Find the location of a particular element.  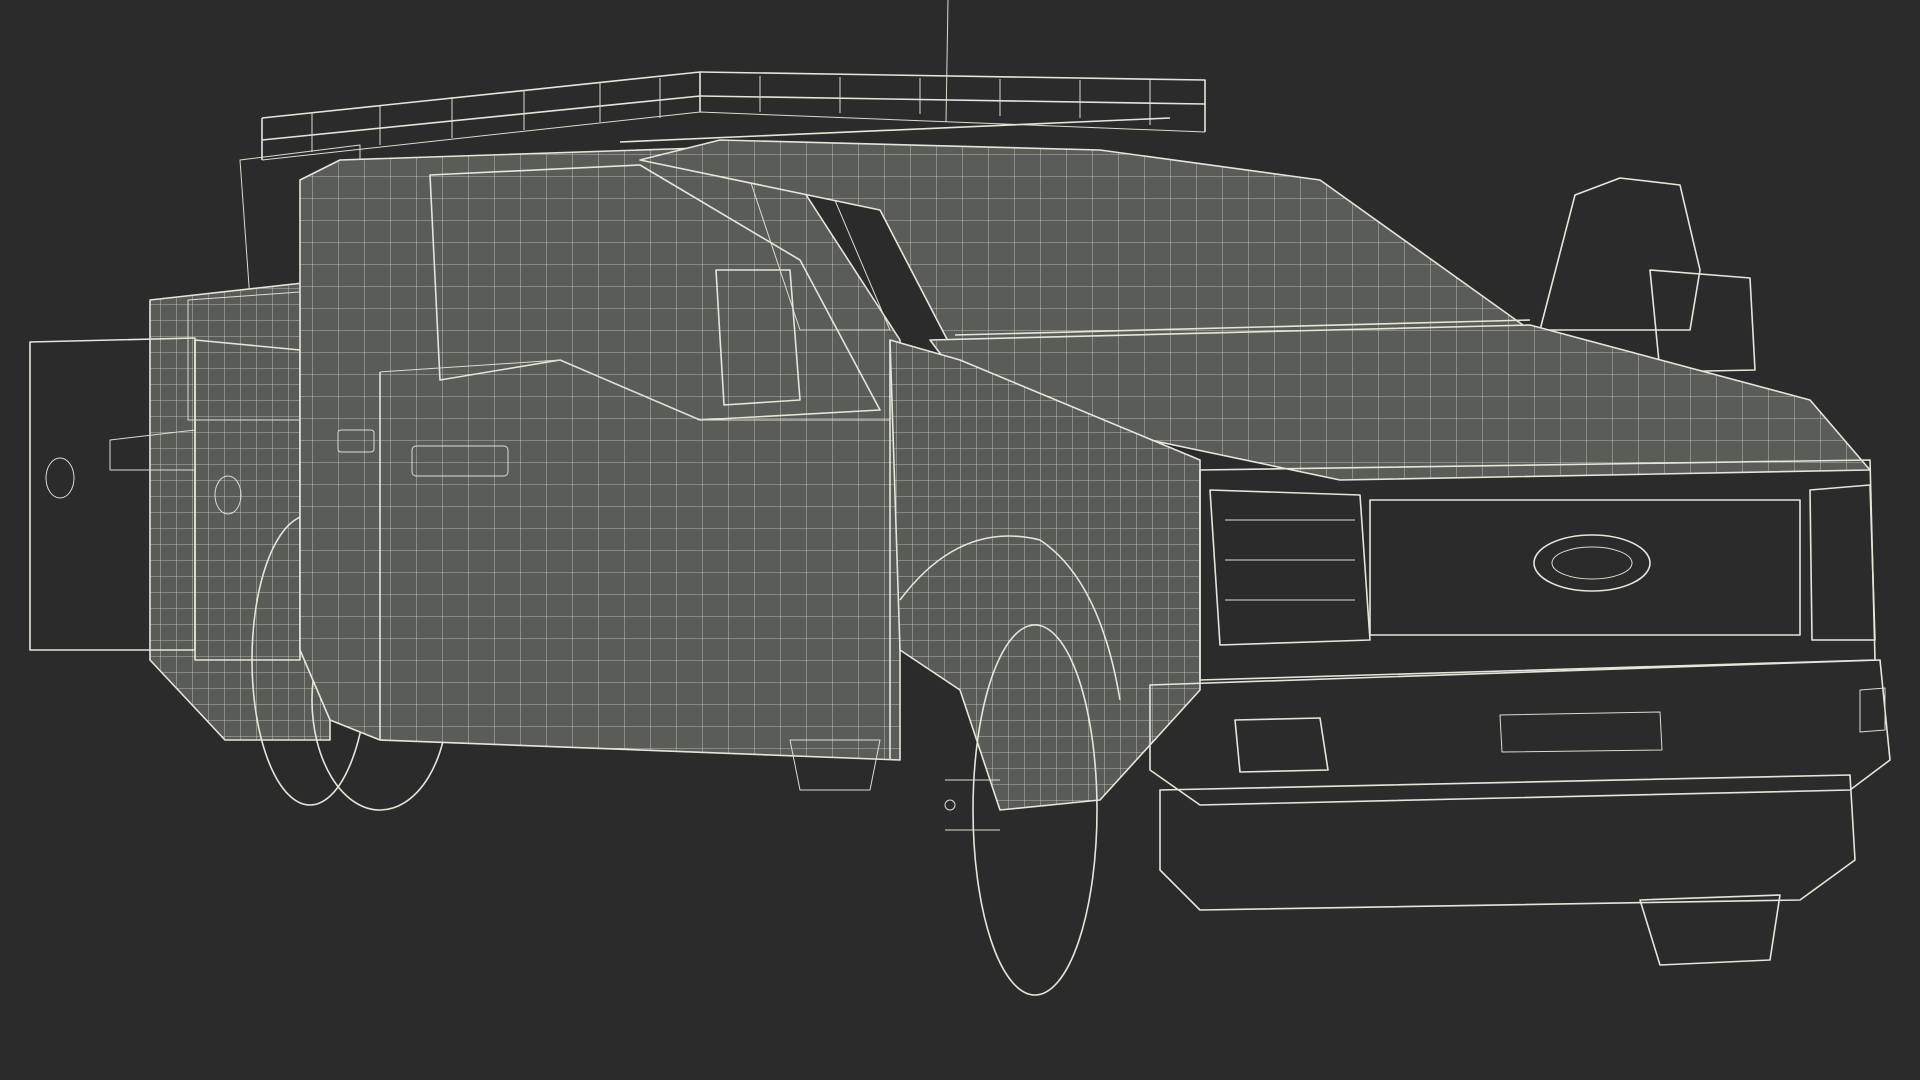

grille is located at coordinates (1585, 567).